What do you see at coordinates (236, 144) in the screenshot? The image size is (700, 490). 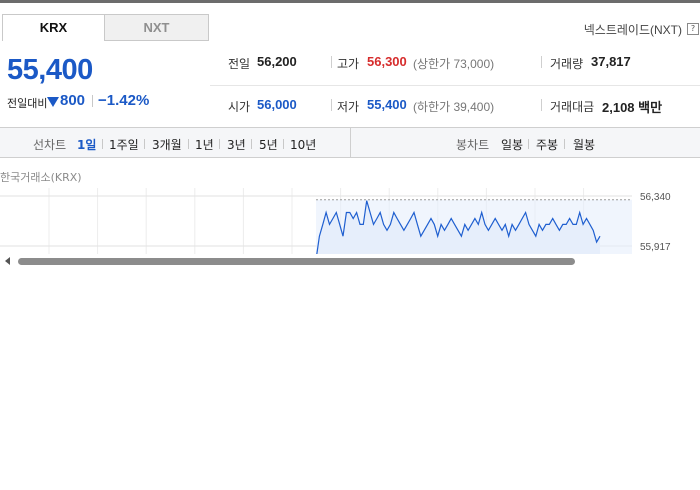 I see `period-3y: 3년` at bounding box center [236, 144].